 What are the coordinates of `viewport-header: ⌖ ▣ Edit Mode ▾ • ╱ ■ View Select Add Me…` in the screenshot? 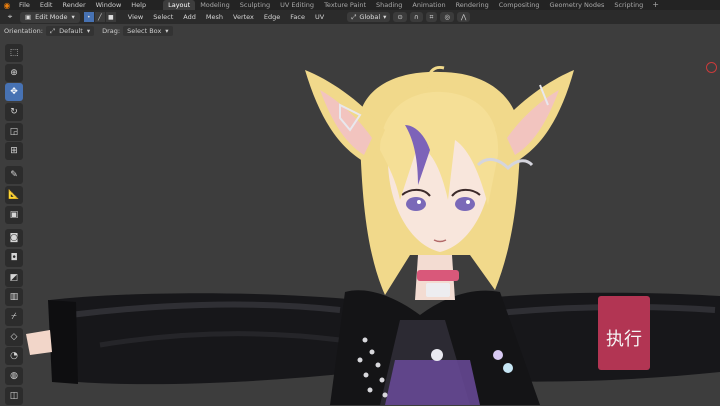 It's located at (360, 17).